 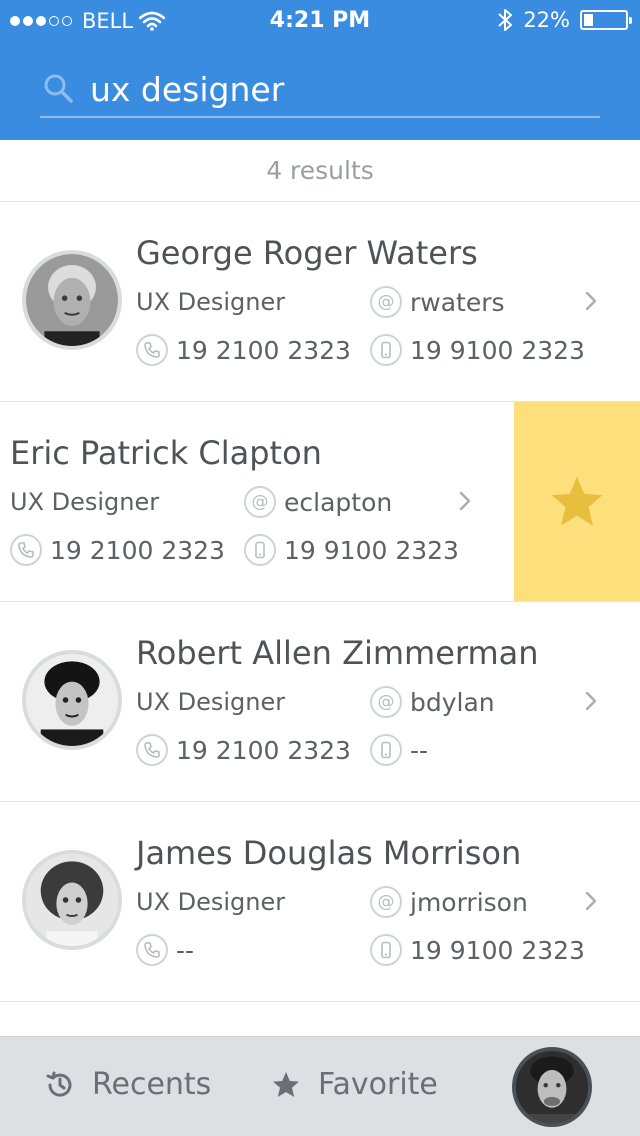 I want to click on profile-avatar, so click(x=552, y=1087).